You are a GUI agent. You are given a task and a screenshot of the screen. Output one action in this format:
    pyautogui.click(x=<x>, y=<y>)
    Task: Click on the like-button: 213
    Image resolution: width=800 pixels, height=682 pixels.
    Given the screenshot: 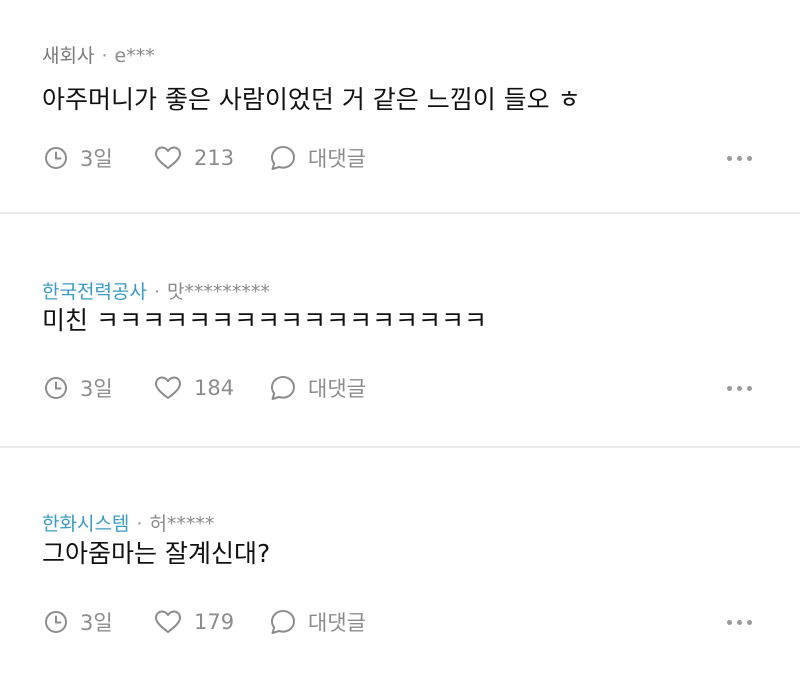 What is the action you would take?
    pyautogui.click(x=212, y=158)
    